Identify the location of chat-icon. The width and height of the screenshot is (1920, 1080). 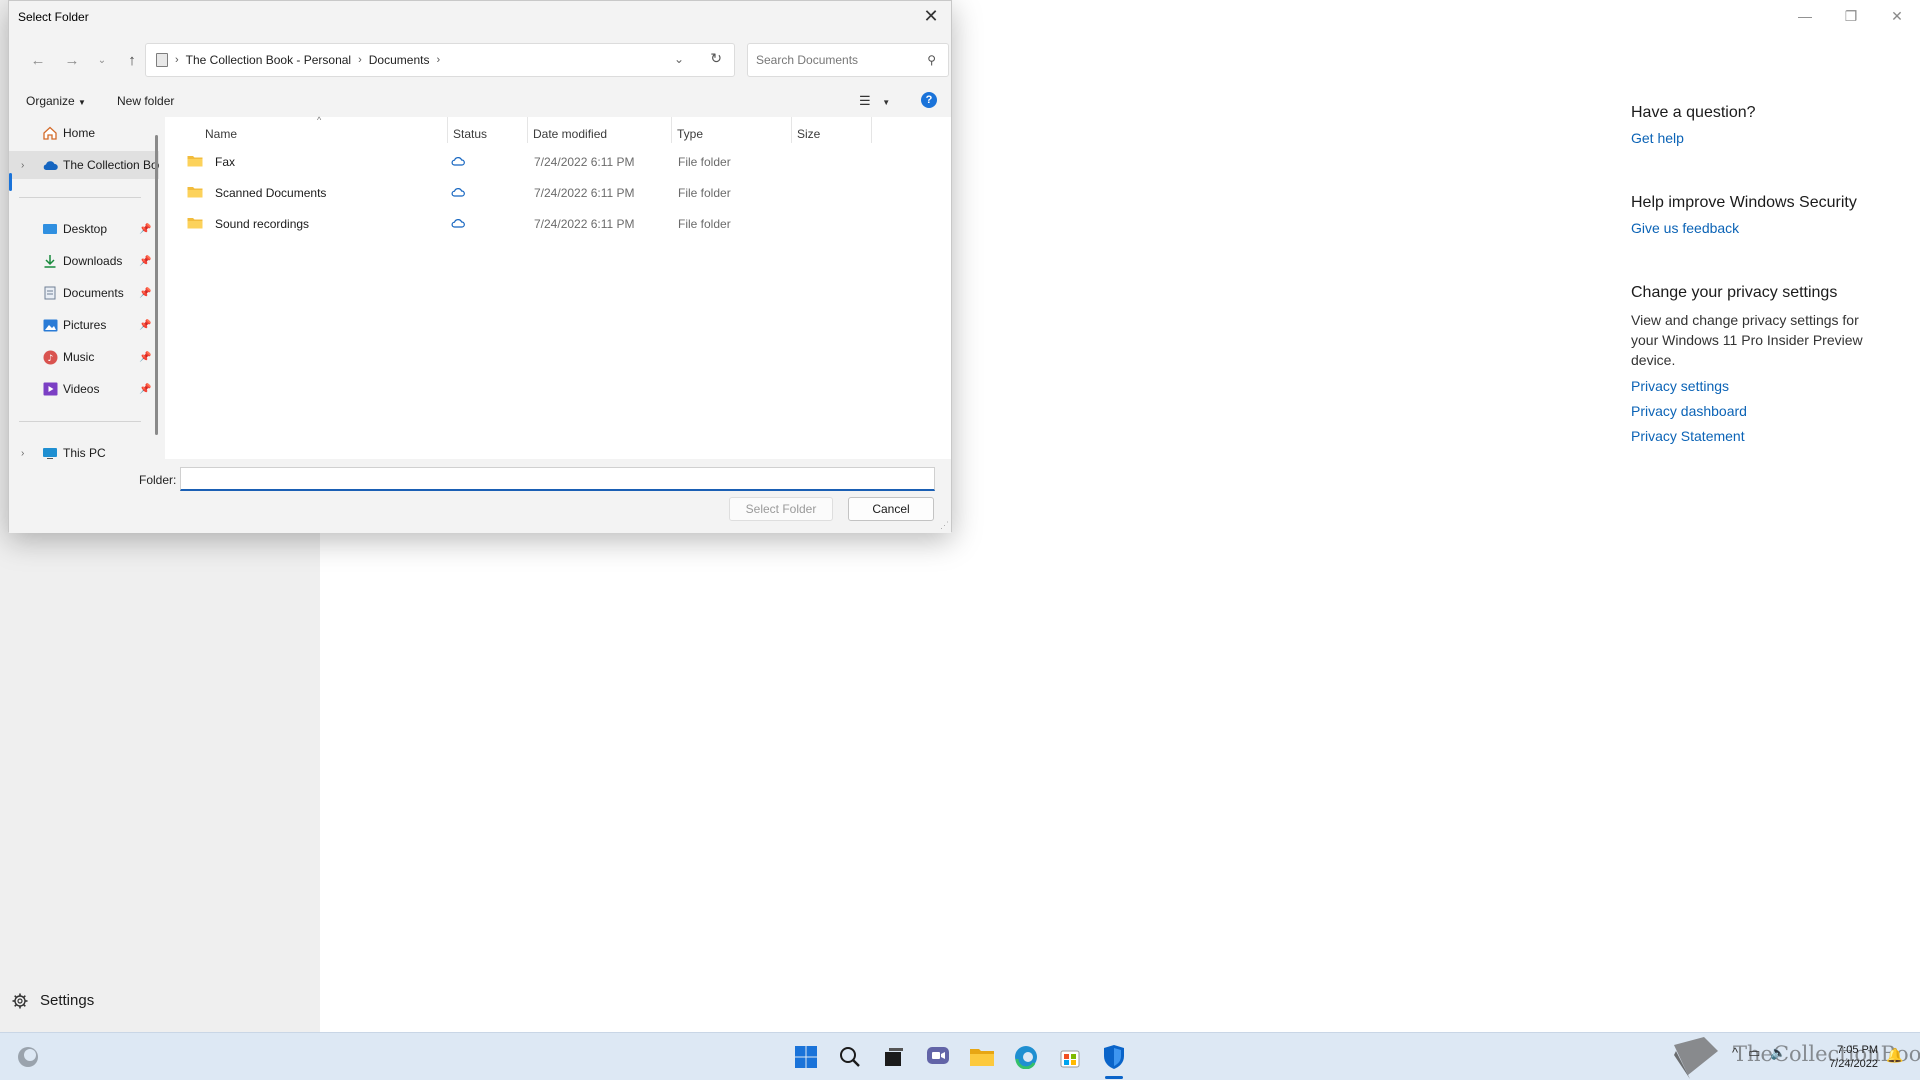
(938, 1057).